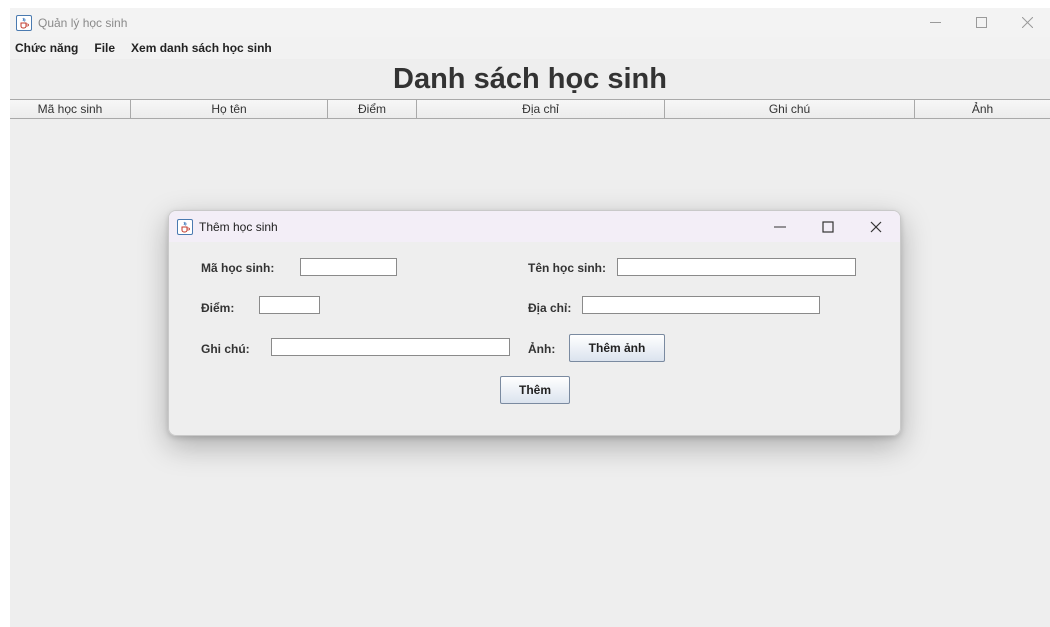 The width and height of the screenshot is (1050, 627). I want to click on ma-hoc-sinh-input, so click(348, 267).